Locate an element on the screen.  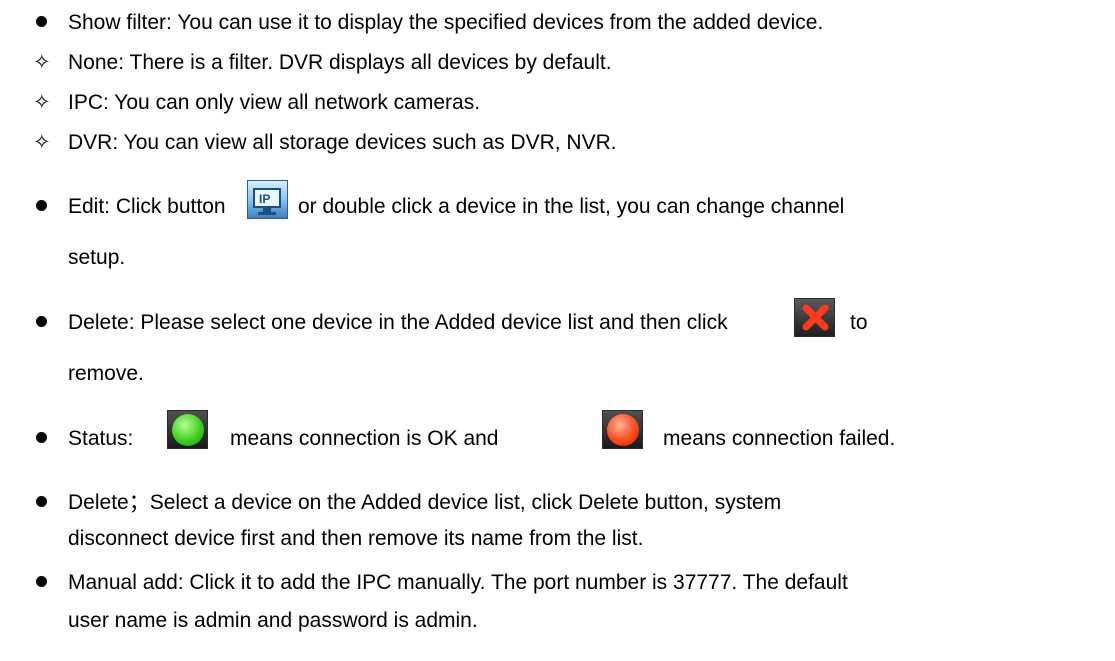
green-status-light-icon is located at coordinates (187, 429).